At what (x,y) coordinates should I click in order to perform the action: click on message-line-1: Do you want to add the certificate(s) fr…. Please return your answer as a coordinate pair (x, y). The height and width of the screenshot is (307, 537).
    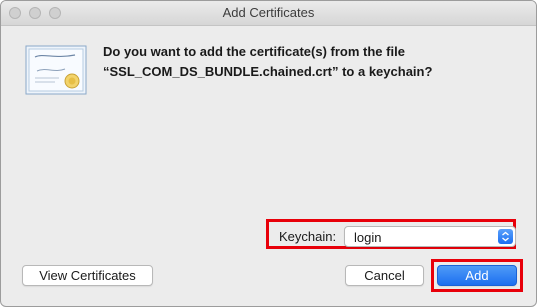
    Looking at the image, I should click on (254, 51).